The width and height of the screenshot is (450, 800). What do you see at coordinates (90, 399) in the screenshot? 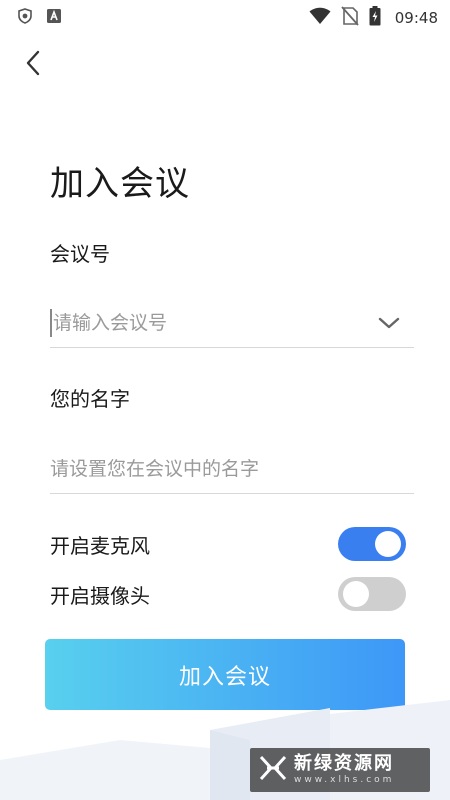
I see `name-label: 您的名字` at bounding box center [90, 399].